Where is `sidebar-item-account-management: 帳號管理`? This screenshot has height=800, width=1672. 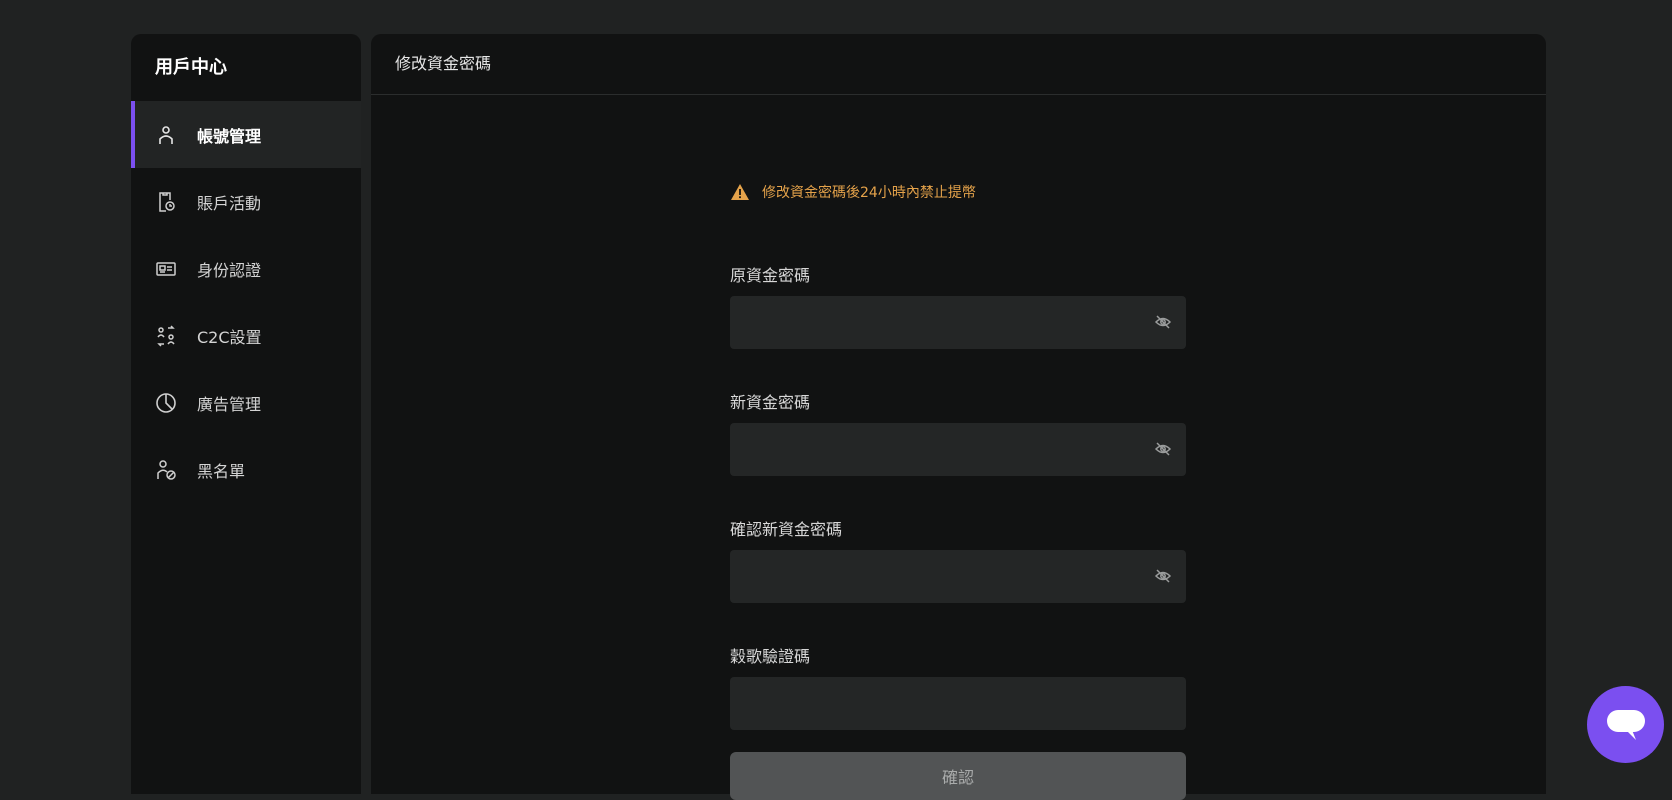
sidebar-item-account-management: 帳號管理 is located at coordinates (246, 134).